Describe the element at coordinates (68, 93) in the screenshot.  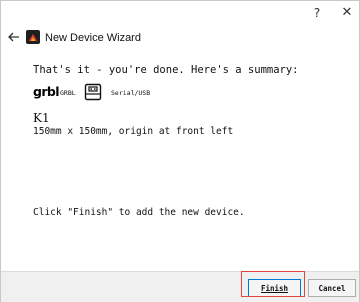
I see `firmware-label: GRBL` at that location.